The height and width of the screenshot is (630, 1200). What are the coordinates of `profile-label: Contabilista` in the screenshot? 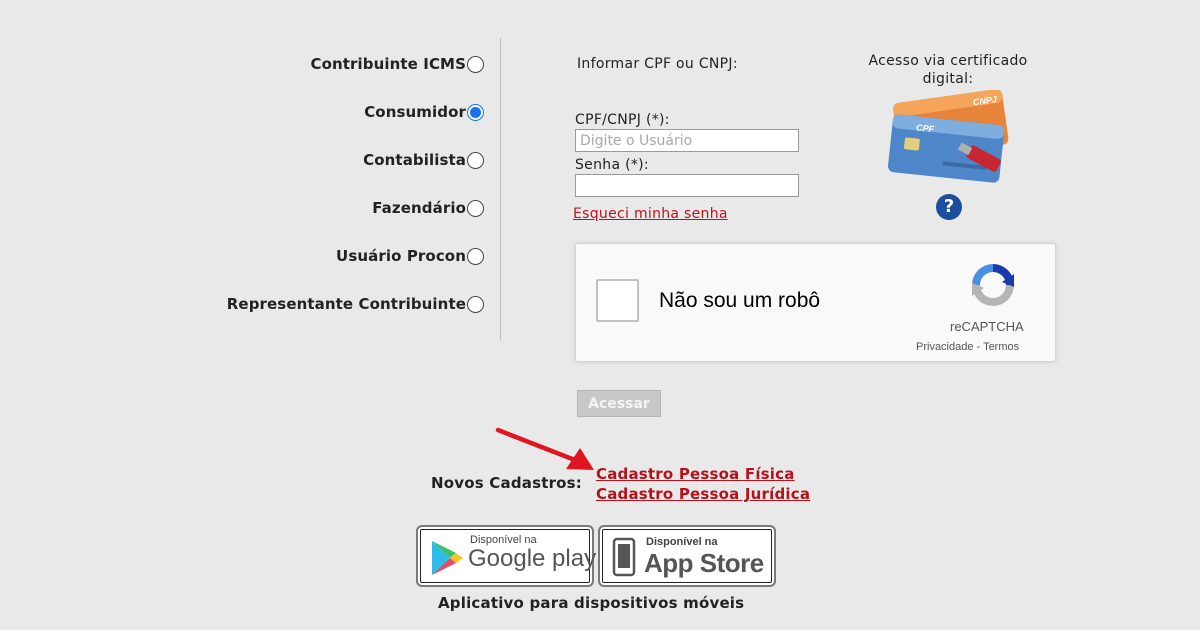 It's located at (414, 160).